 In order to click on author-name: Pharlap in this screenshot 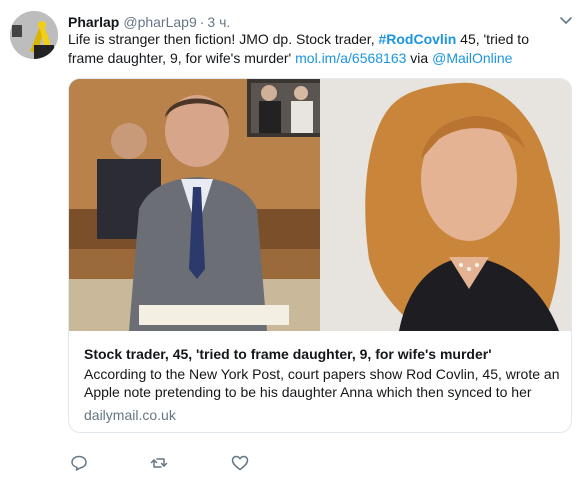, I will do `click(93, 22)`.